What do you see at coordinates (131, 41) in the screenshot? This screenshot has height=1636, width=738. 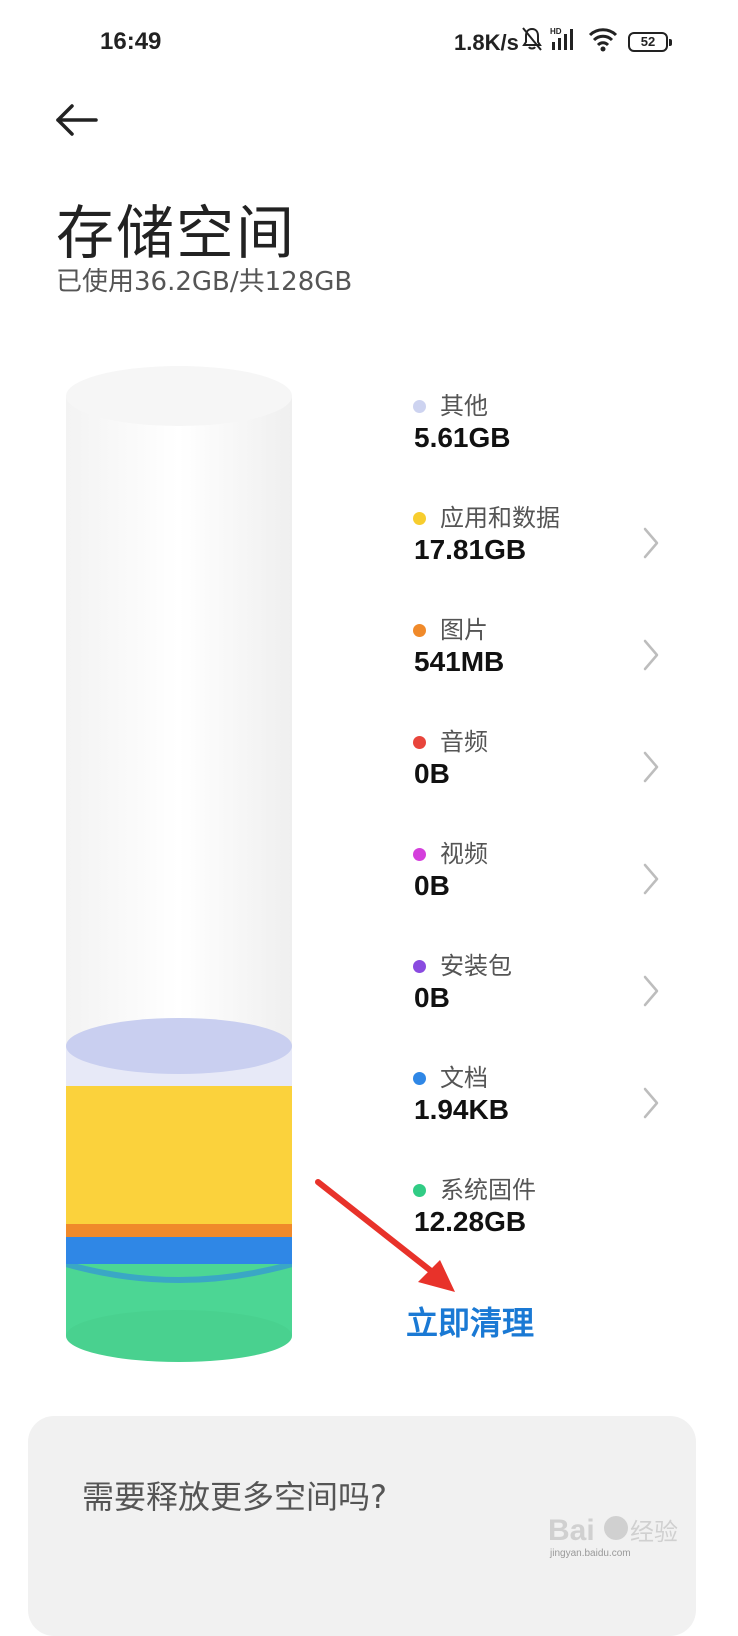 I see `status-time: 16:49` at bounding box center [131, 41].